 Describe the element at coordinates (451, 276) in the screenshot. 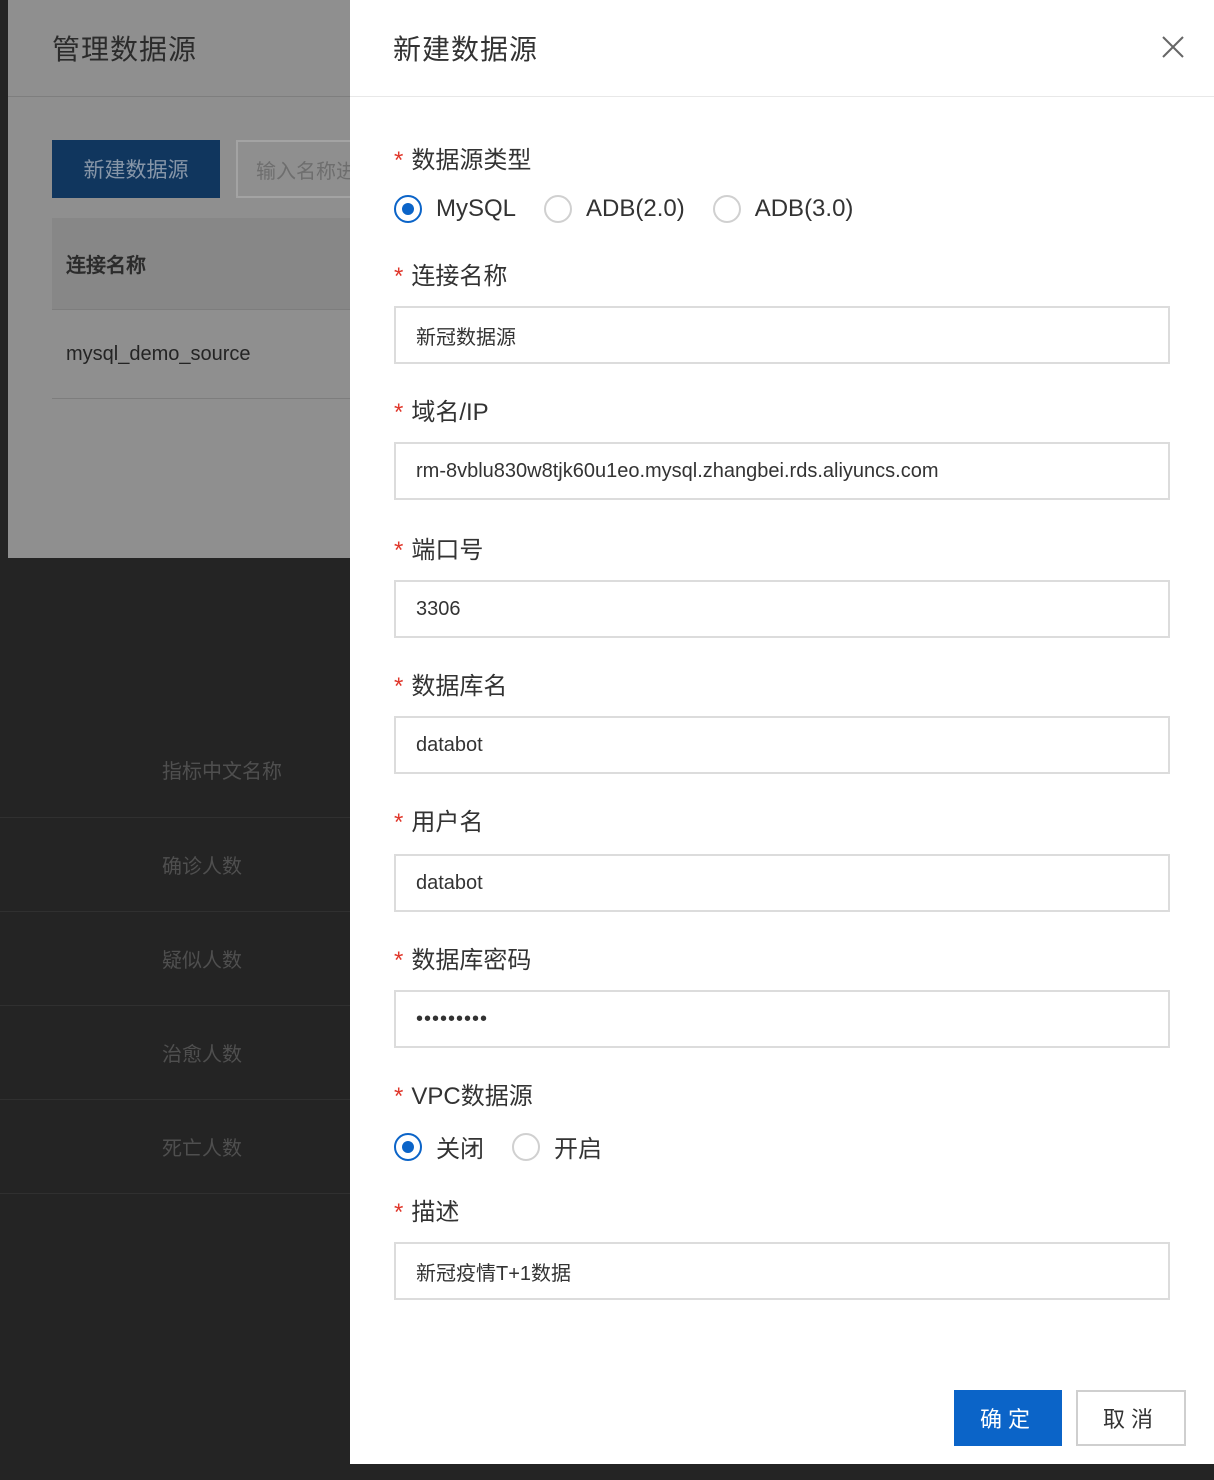

I see `field-label-name: * 连接名称` at that location.